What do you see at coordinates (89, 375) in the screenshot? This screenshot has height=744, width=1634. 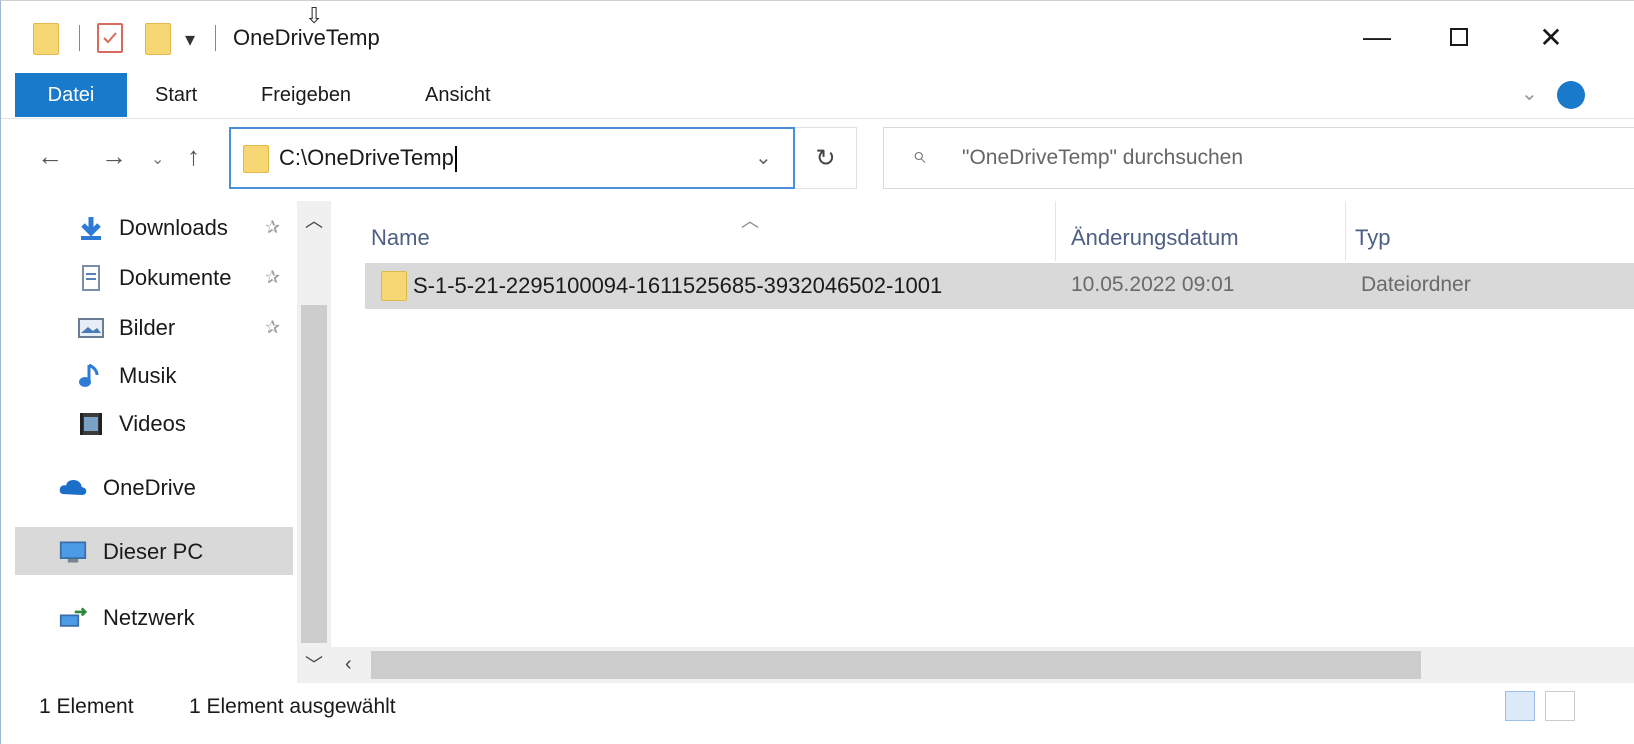 I see `music-note-icon` at bounding box center [89, 375].